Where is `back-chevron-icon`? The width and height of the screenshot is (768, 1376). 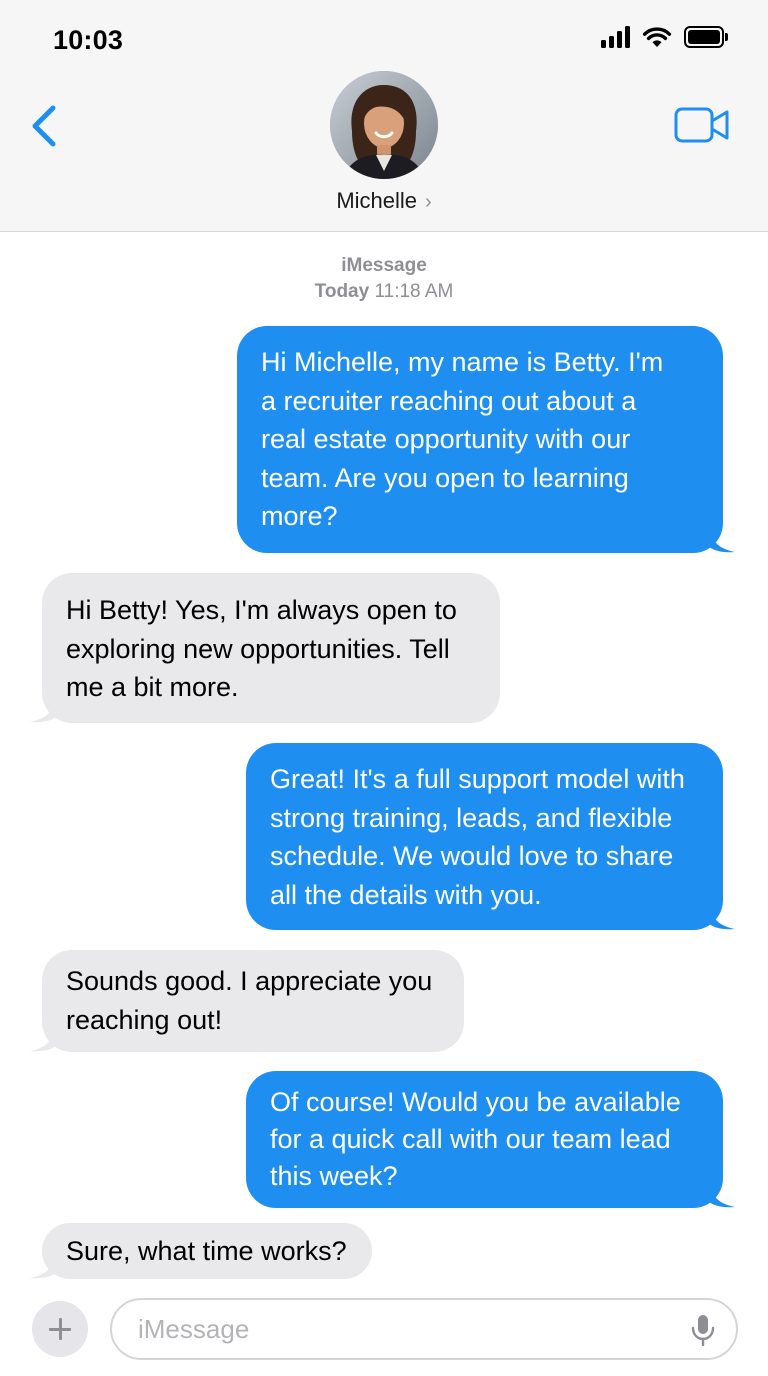
back-chevron-icon is located at coordinates (46, 126).